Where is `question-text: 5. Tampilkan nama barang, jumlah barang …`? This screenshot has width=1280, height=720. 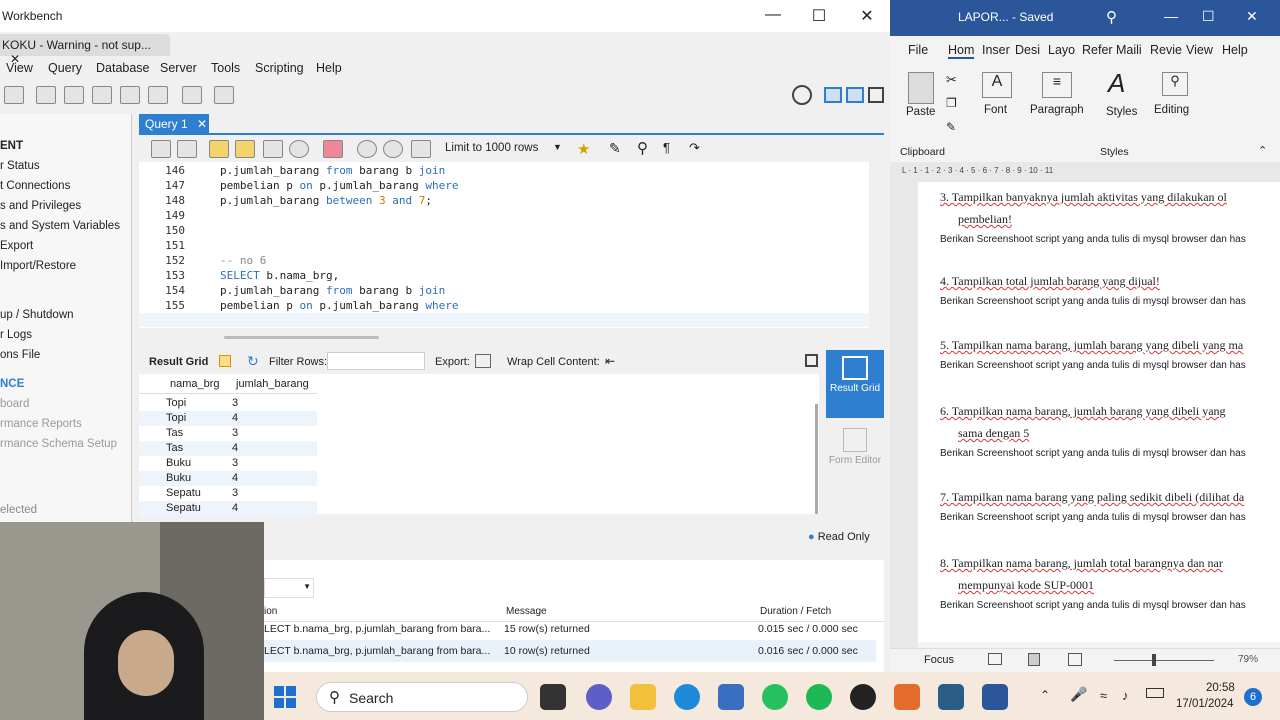
question-text: 5. Tampilkan nama barang, jumlah barang … is located at coordinates (1091, 345).